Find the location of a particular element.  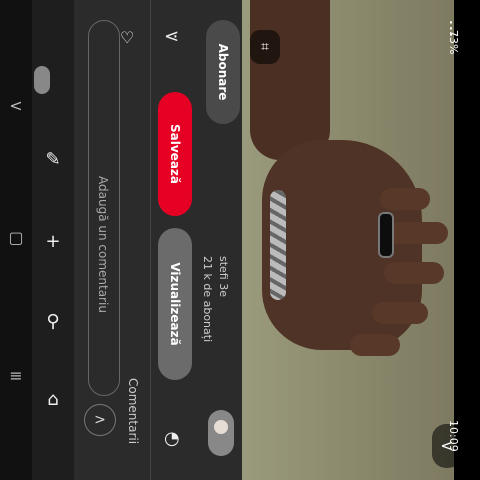

back-triangle-icon: < is located at coordinates (16, 106).